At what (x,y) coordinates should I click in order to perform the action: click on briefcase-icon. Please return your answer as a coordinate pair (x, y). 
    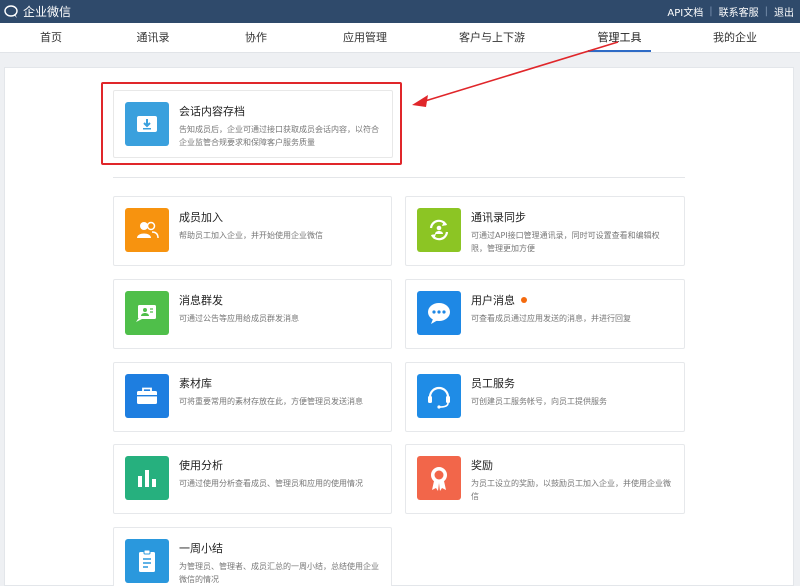
    Looking at the image, I should click on (147, 396).